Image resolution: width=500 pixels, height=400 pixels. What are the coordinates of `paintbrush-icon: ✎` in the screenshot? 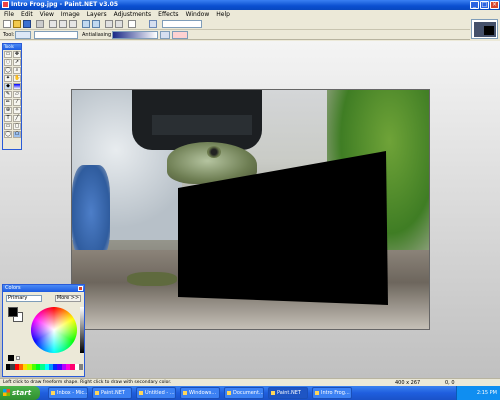 It's located at (8, 94).